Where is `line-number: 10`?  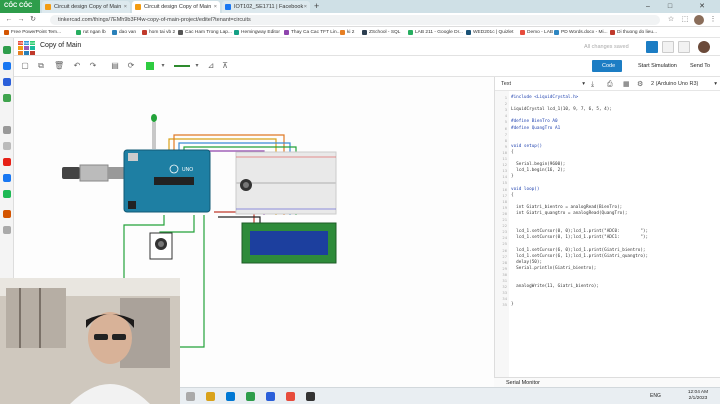 line-number: 10 is located at coordinates (504, 152).